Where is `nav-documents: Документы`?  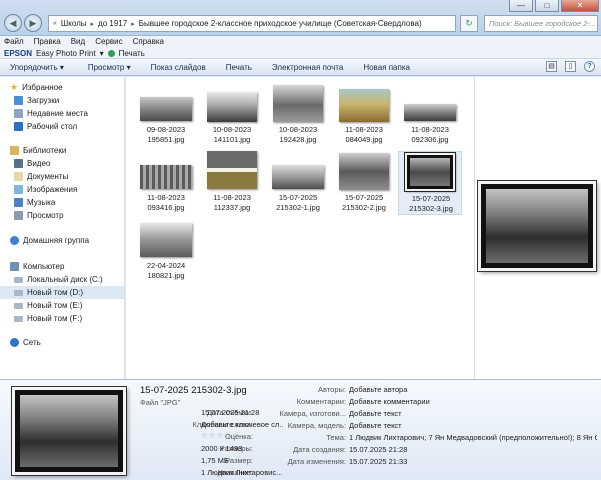
nav-documents: Документы is located at coordinates (62, 176).